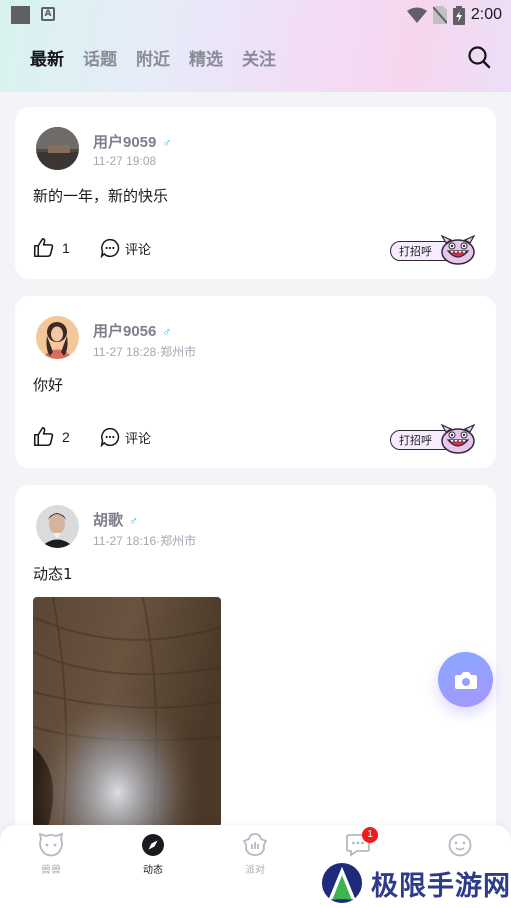 The height and width of the screenshot is (908, 511). I want to click on post-meta: 11-27 18:28·郑州市, so click(145, 352).